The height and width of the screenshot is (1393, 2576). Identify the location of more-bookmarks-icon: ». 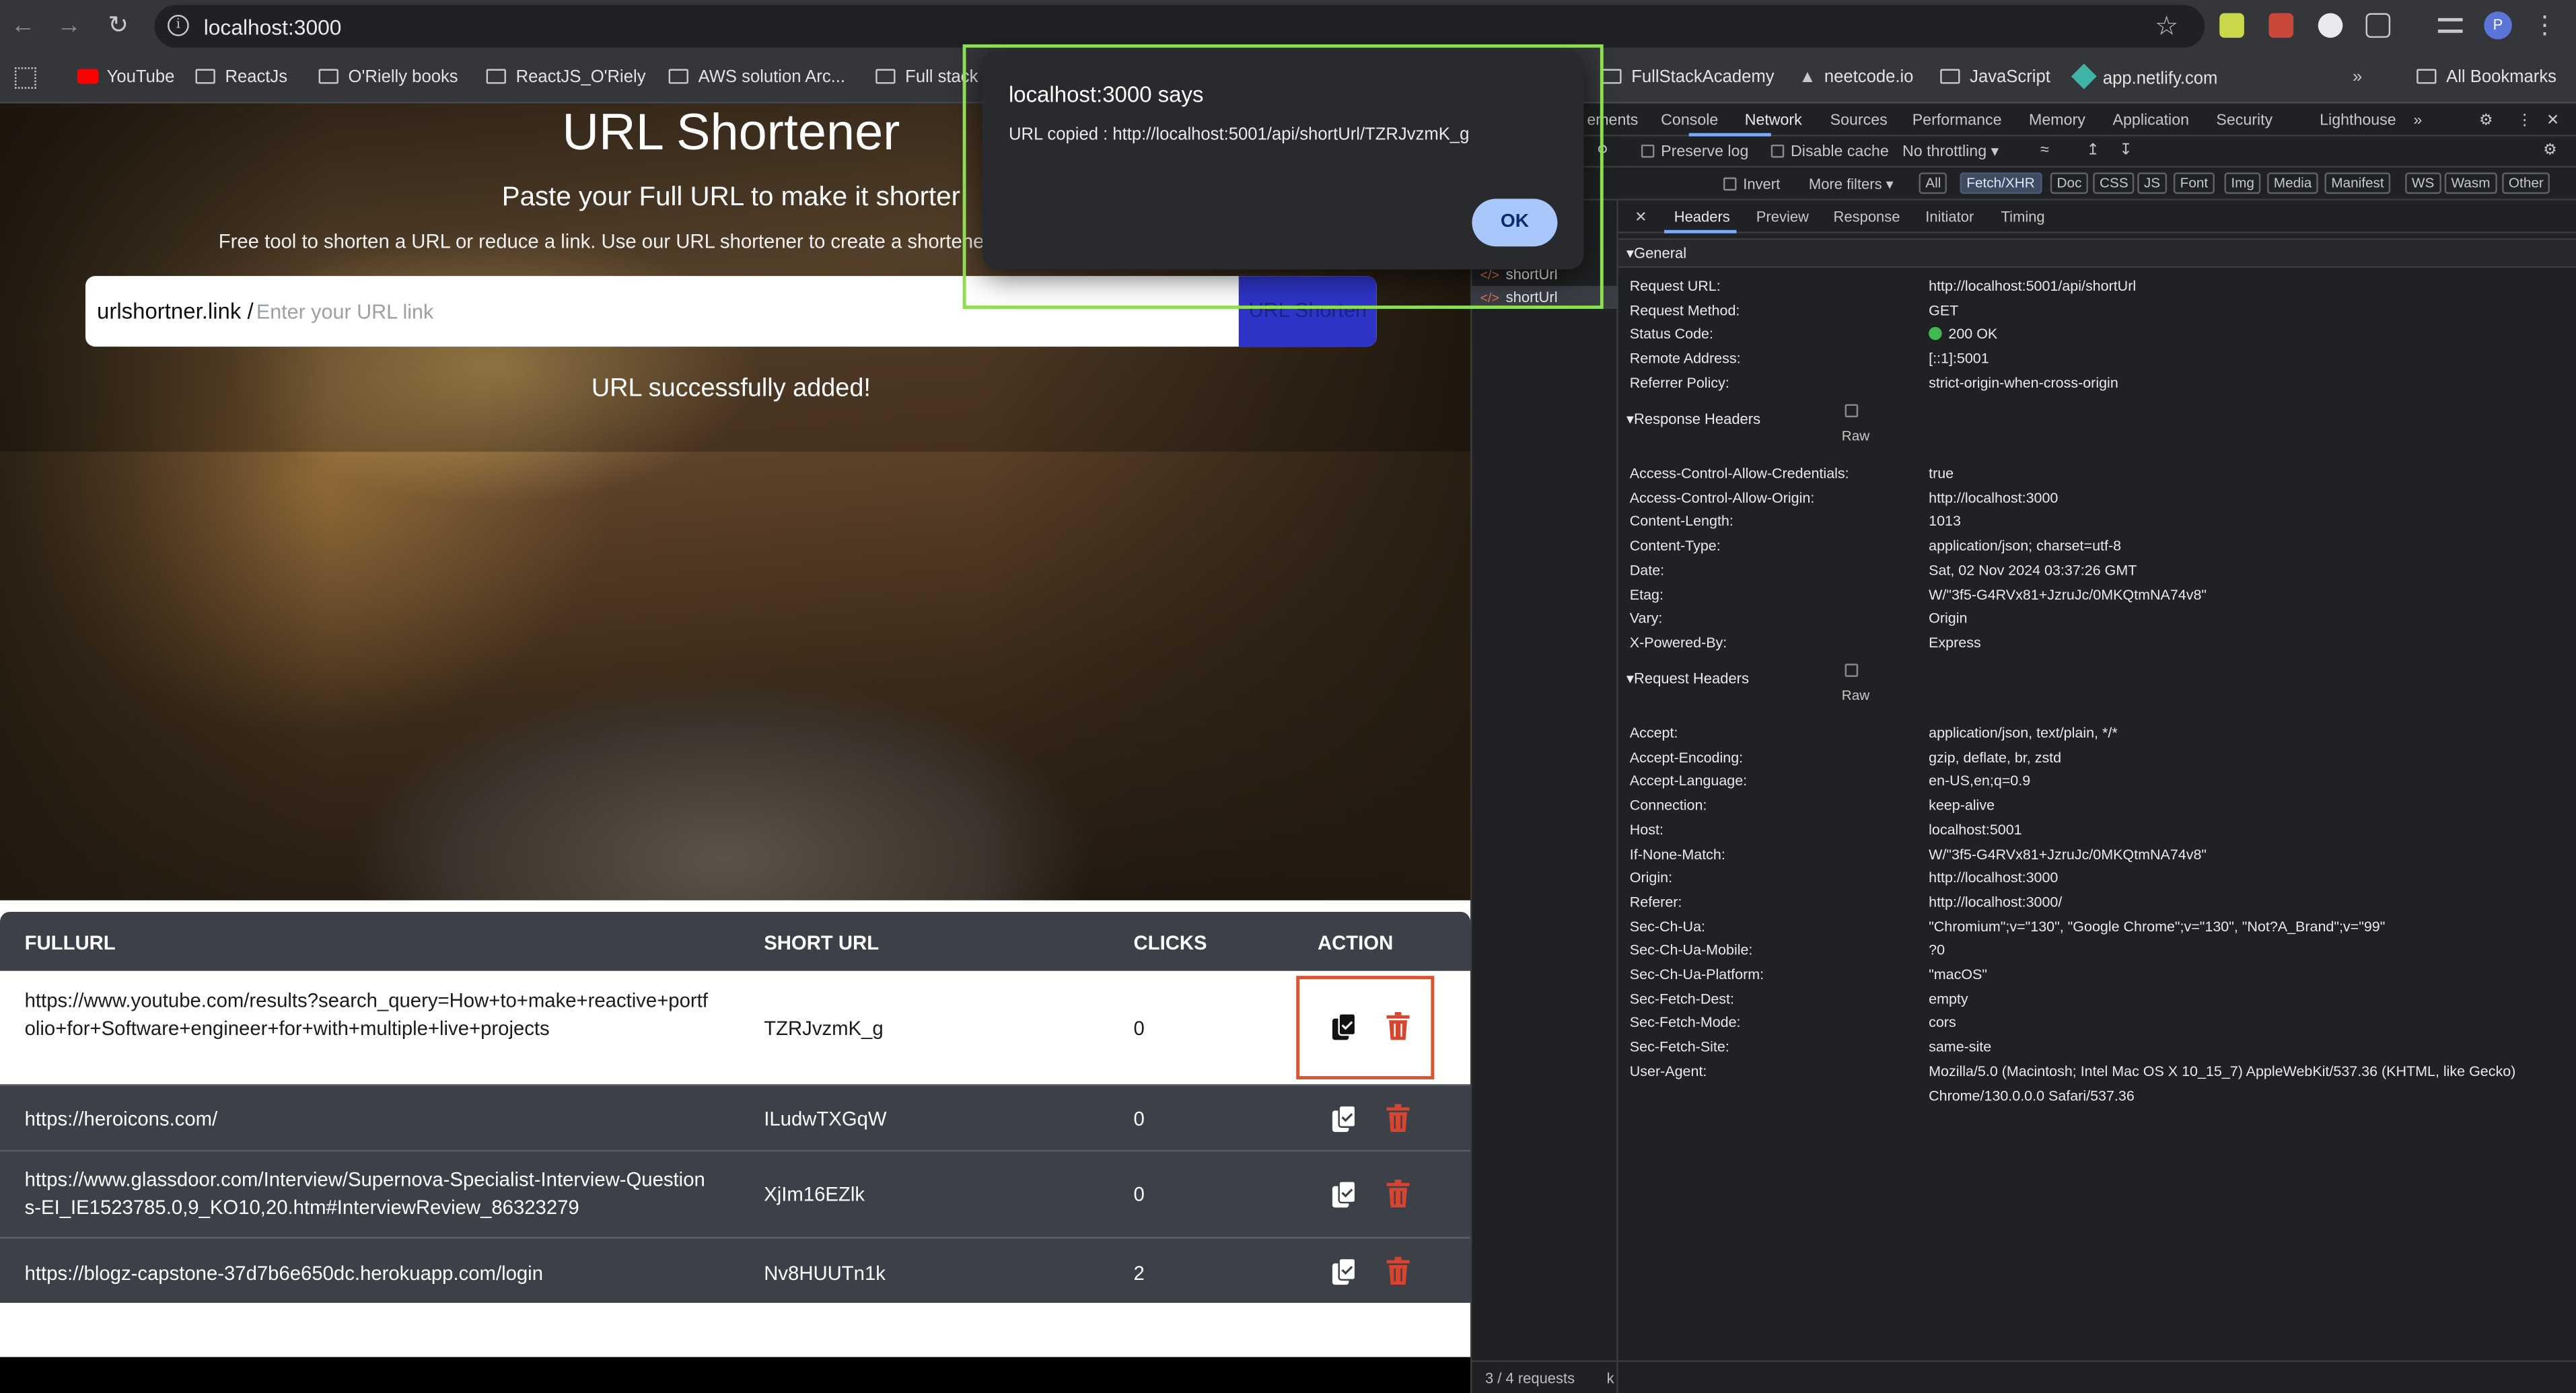
(2357, 77).